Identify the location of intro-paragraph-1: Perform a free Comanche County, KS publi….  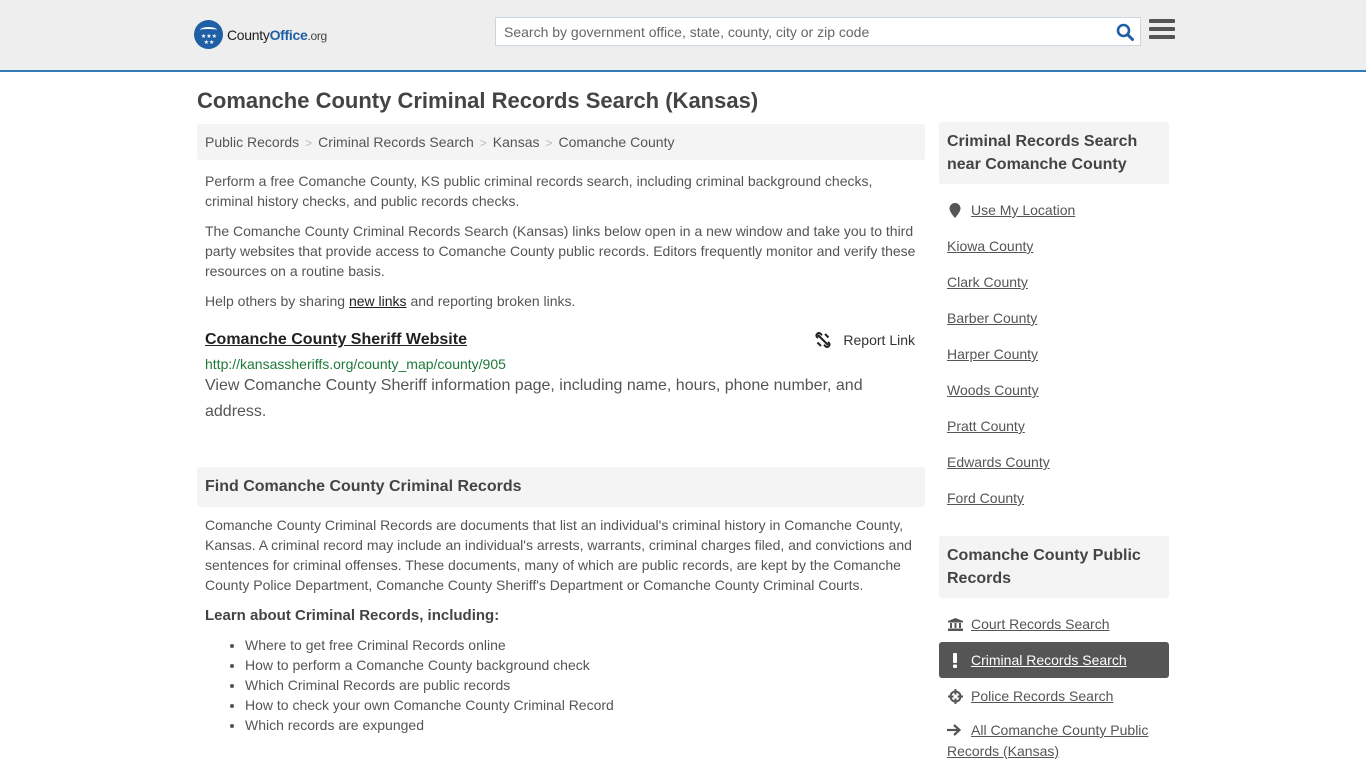
(539, 191).